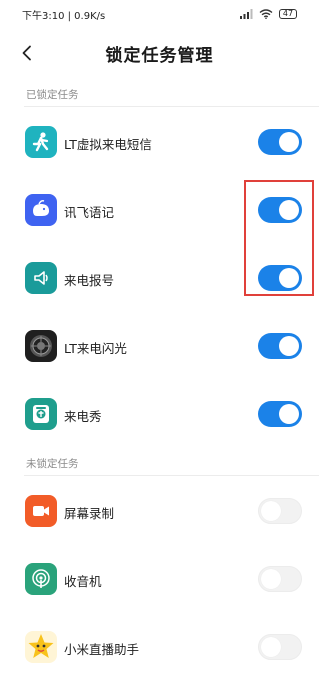 The width and height of the screenshot is (320, 675). What do you see at coordinates (52, 95) in the screenshot?
I see `section-header-locked: 已锁定任务` at bounding box center [52, 95].